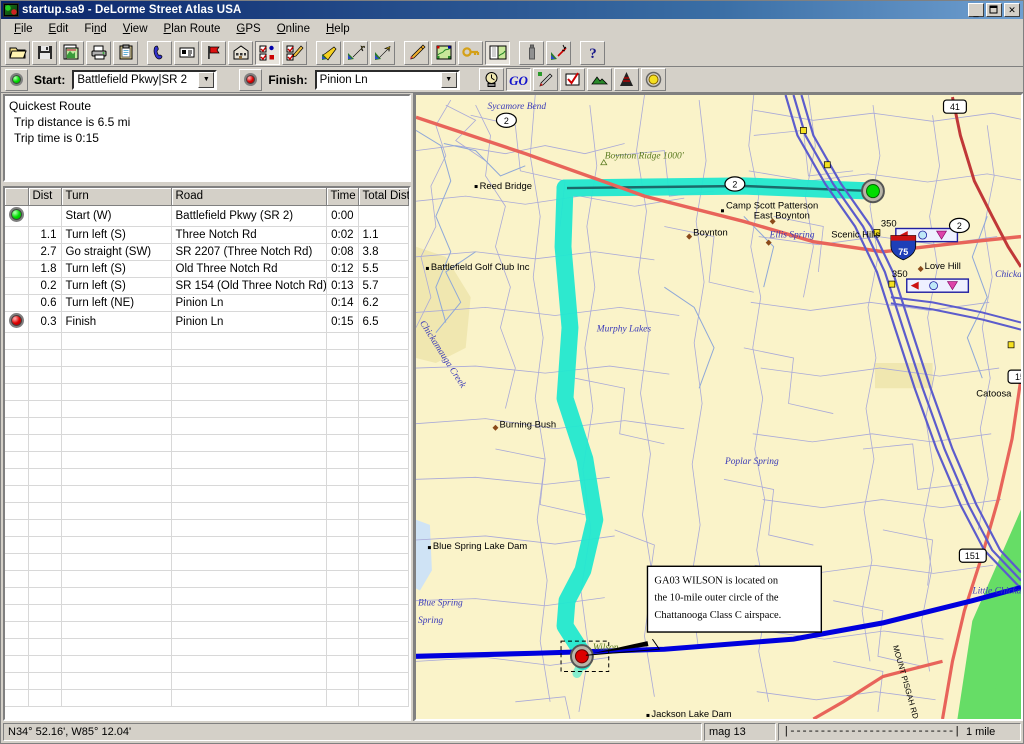 This screenshot has height=744, width=1024. What do you see at coordinates (1012, 10) in the screenshot?
I see `close-button: ✕` at bounding box center [1012, 10].